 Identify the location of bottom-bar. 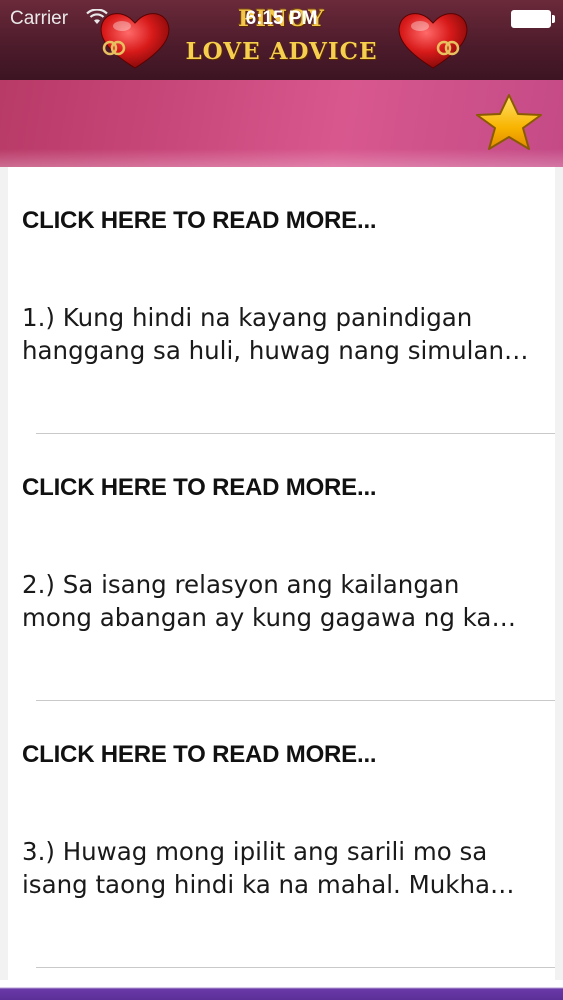
(281, 990).